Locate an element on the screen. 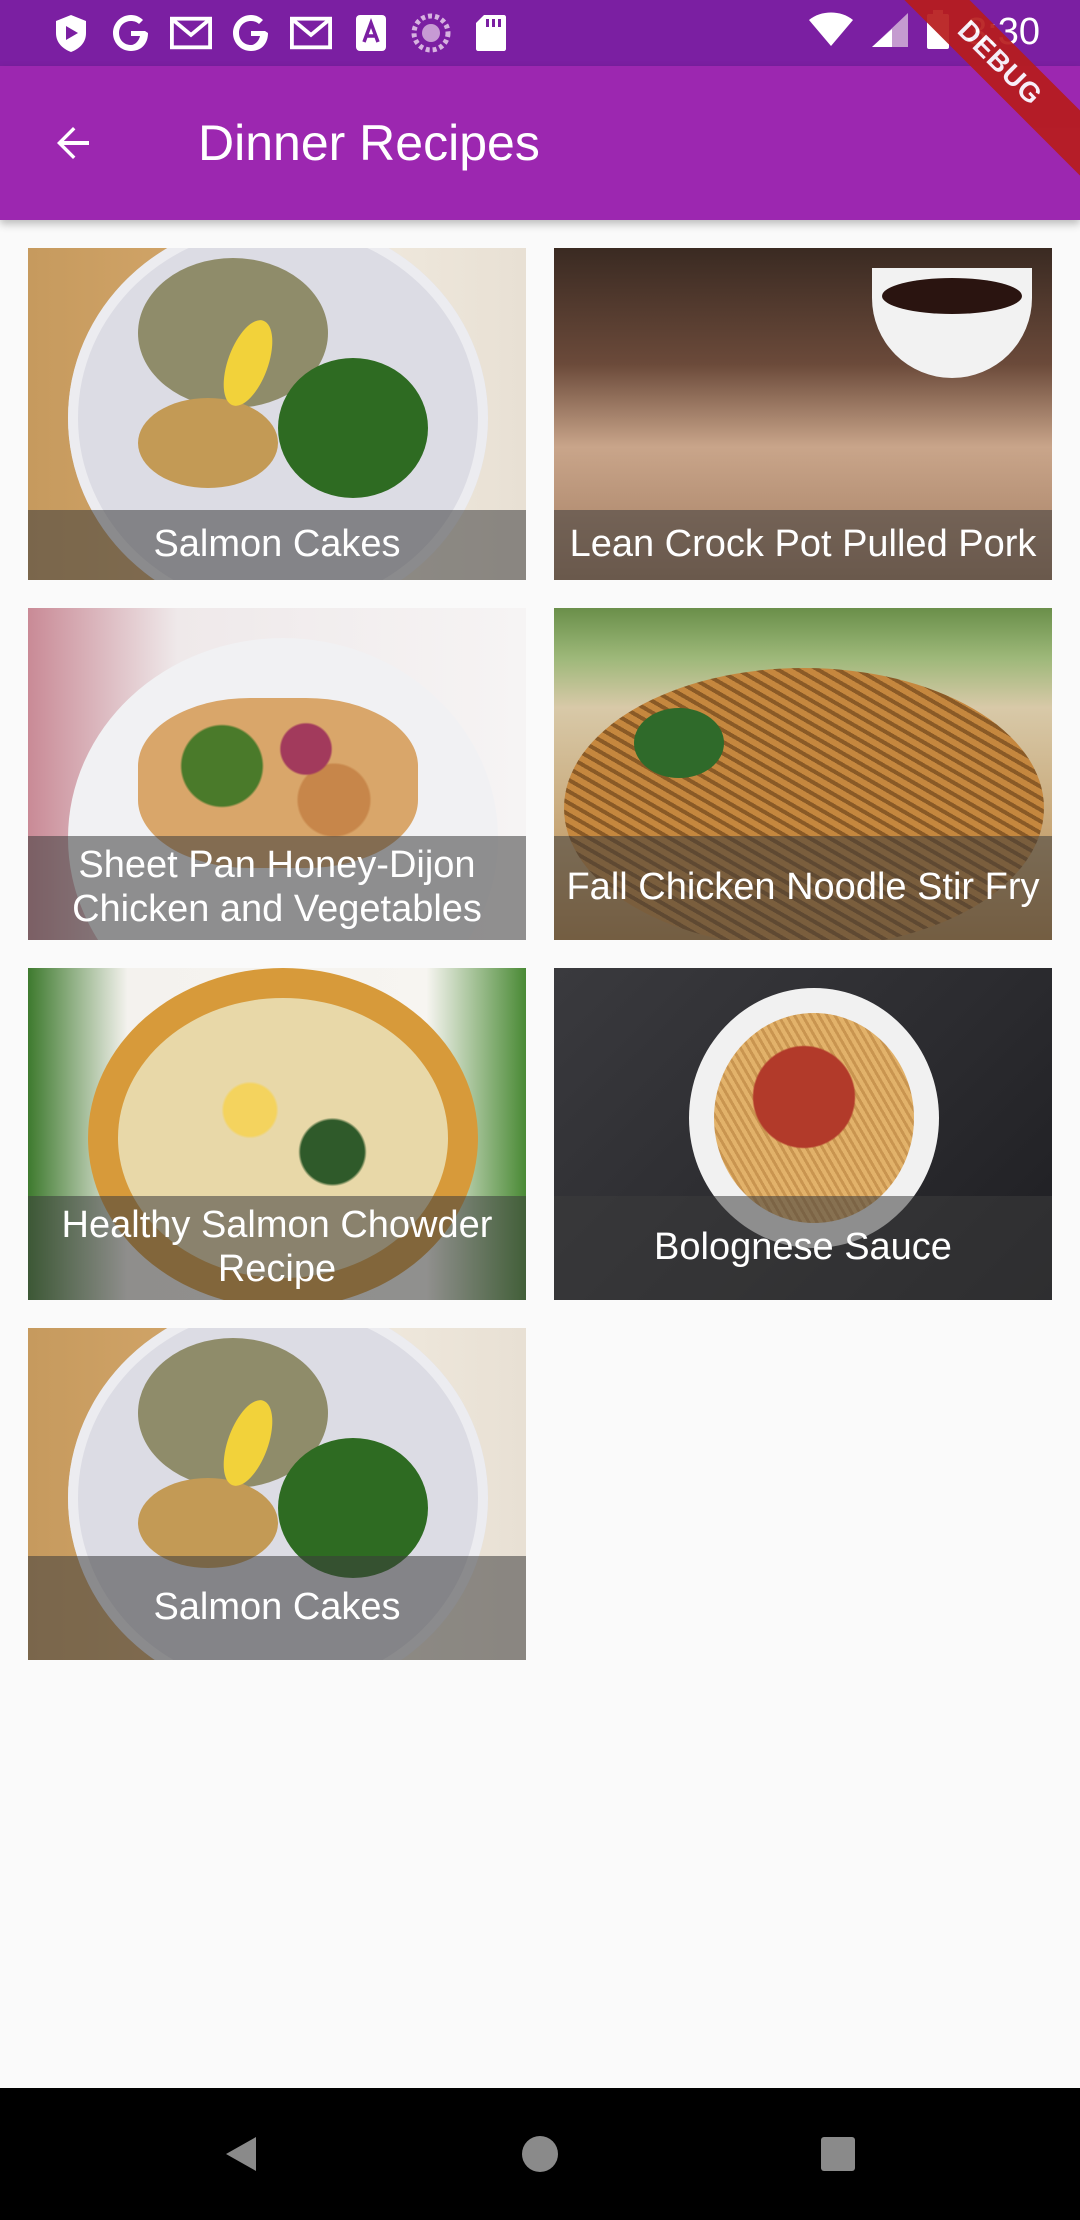 The width and height of the screenshot is (1080, 2220). recipe-title: Healthy Salmon Chowder Recipe is located at coordinates (277, 1247).